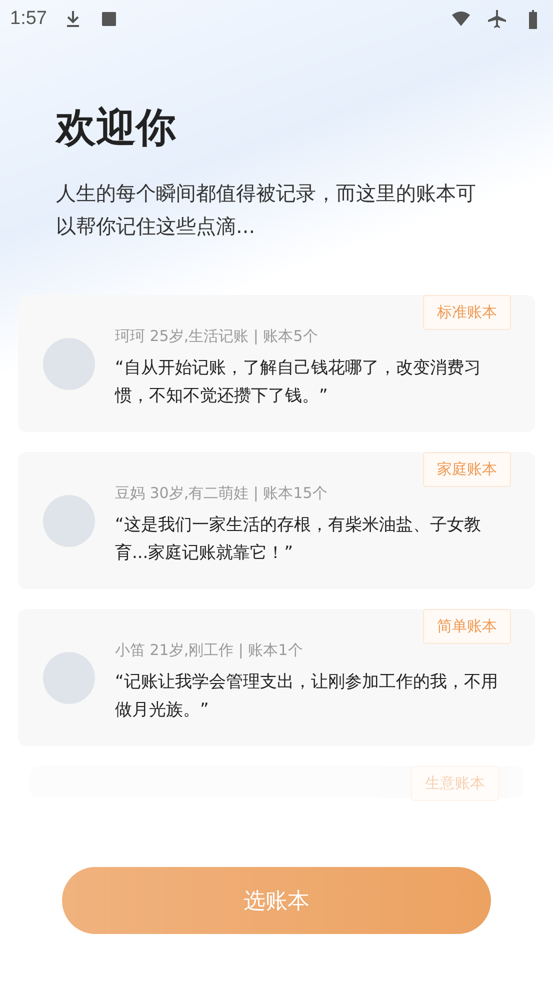  I want to click on ledger-tag: 生意账本, so click(455, 783).